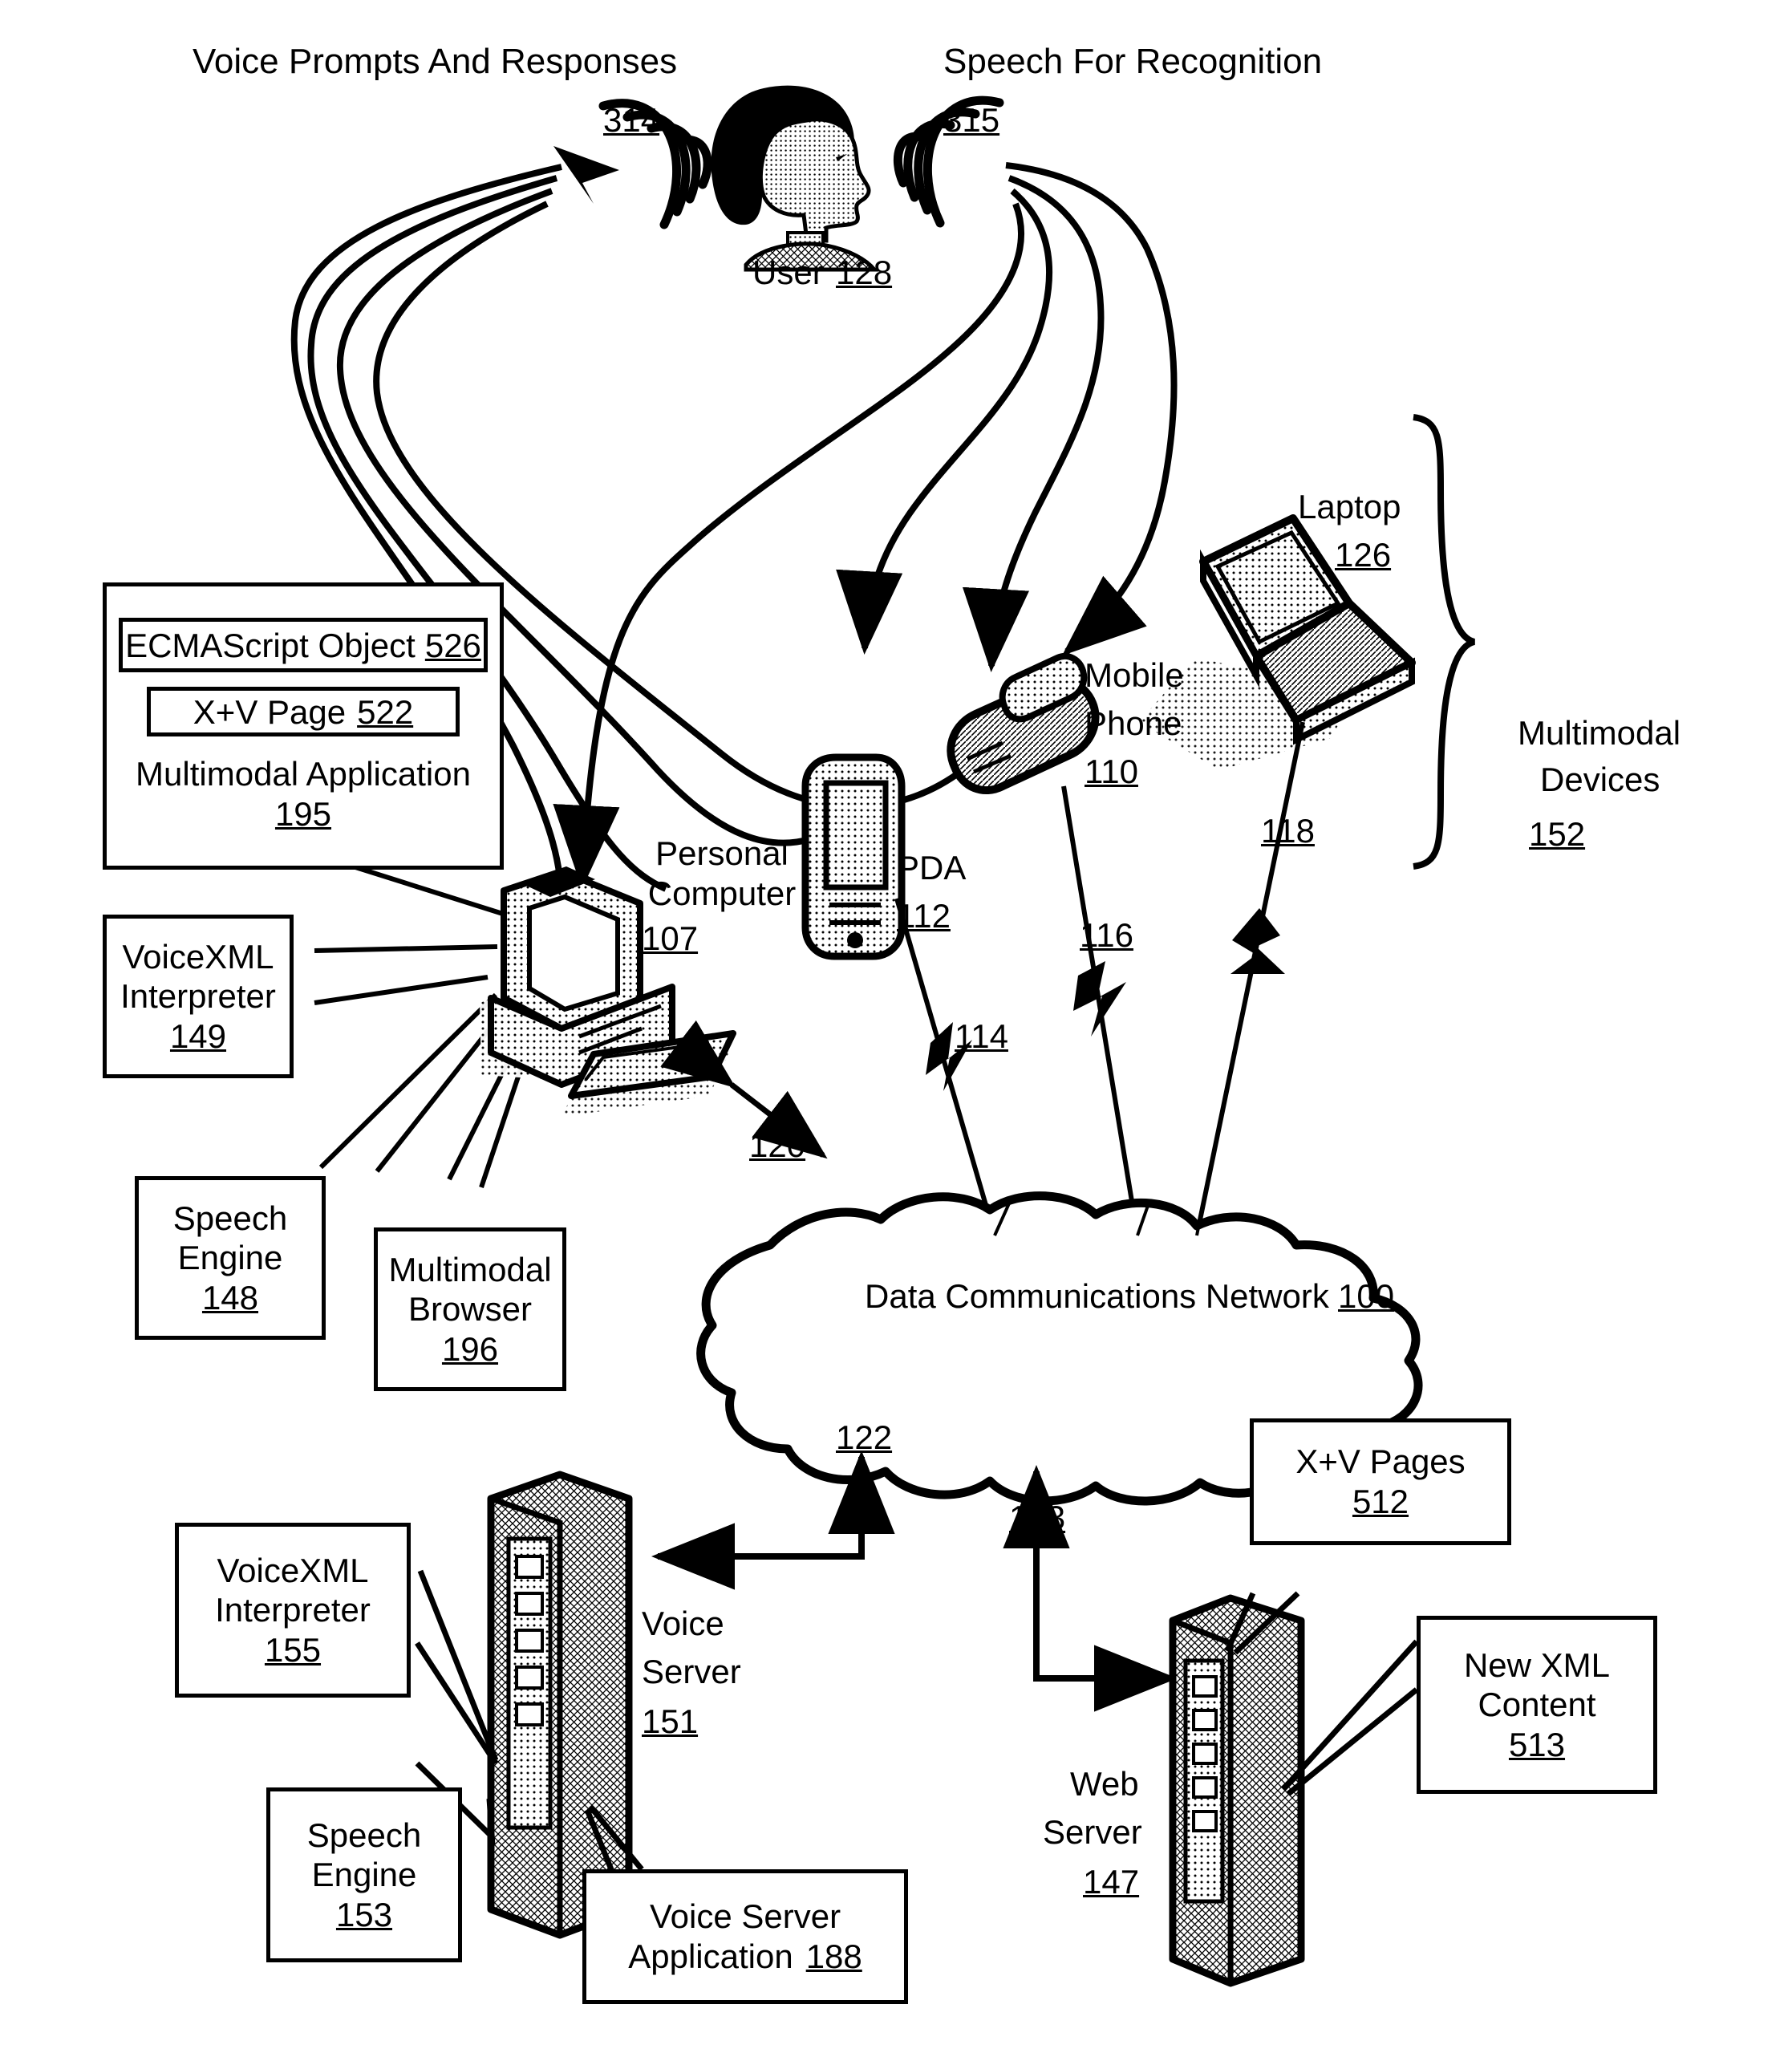  What do you see at coordinates (230, 1297) in the screenshot?
I see `speech-engine-148-ref: 148` at bounding box center [230, 1297].